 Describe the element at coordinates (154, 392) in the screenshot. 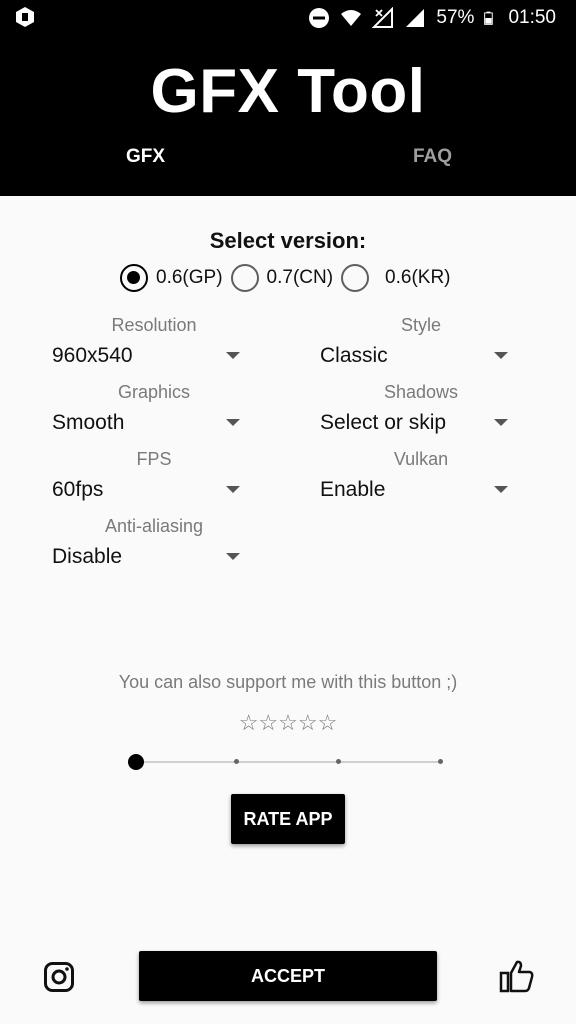

I see `graphics-label: Graphics` at that location.